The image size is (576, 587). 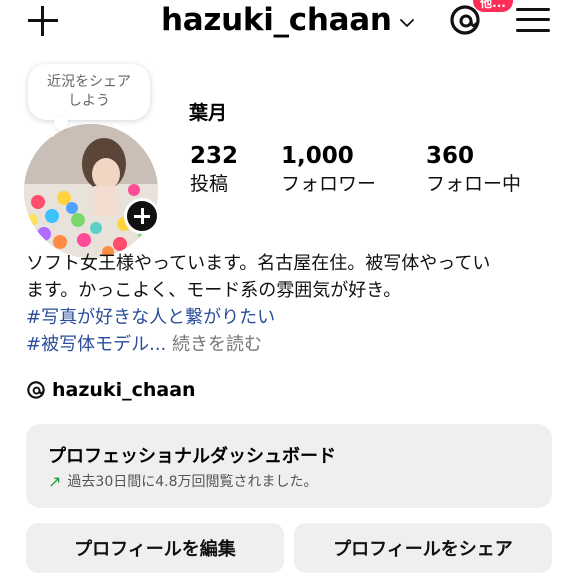 What do you see at coordinates (329, 184) in the screenshot?
I see `stat-followers-label: フォロワー` at bounding box center [329, 184].